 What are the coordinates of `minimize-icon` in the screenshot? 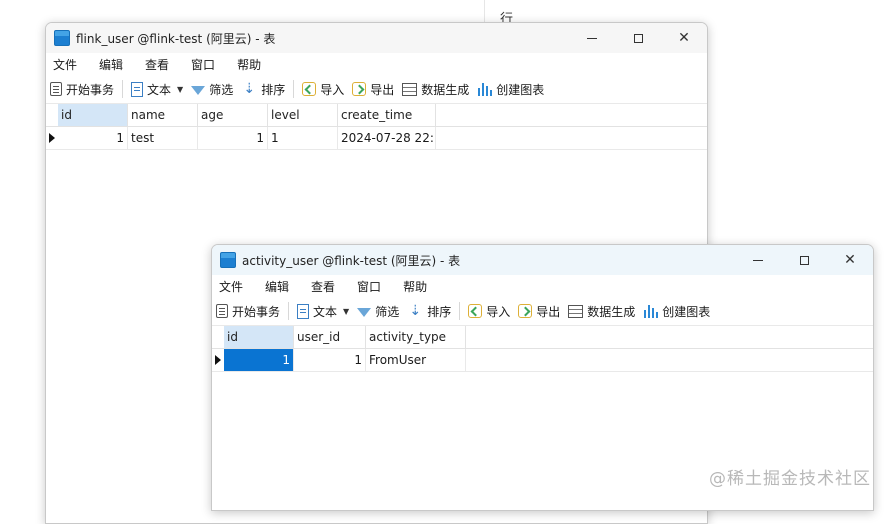 It's located at (758, 260).